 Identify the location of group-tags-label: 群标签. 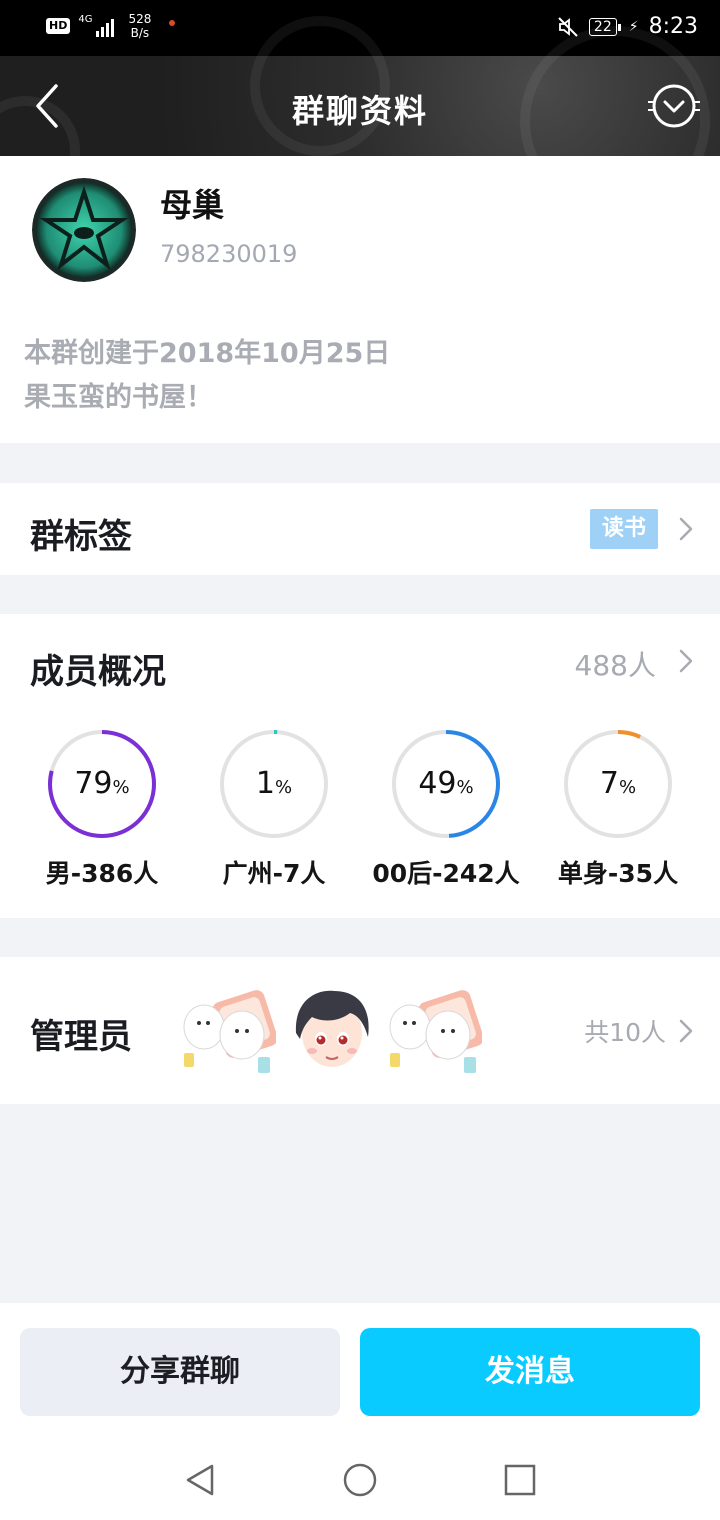
(81, 537).